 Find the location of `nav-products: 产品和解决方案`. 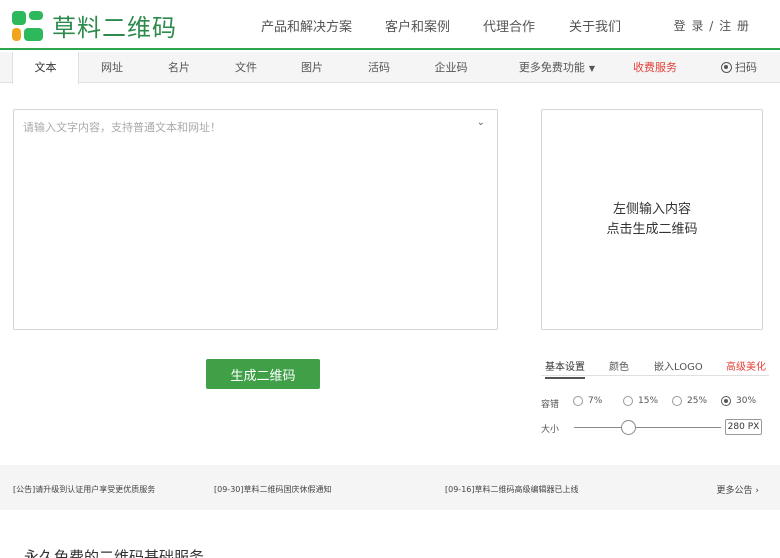

nav-products: 产品和解决方案 is located at coordinates (306, 25).